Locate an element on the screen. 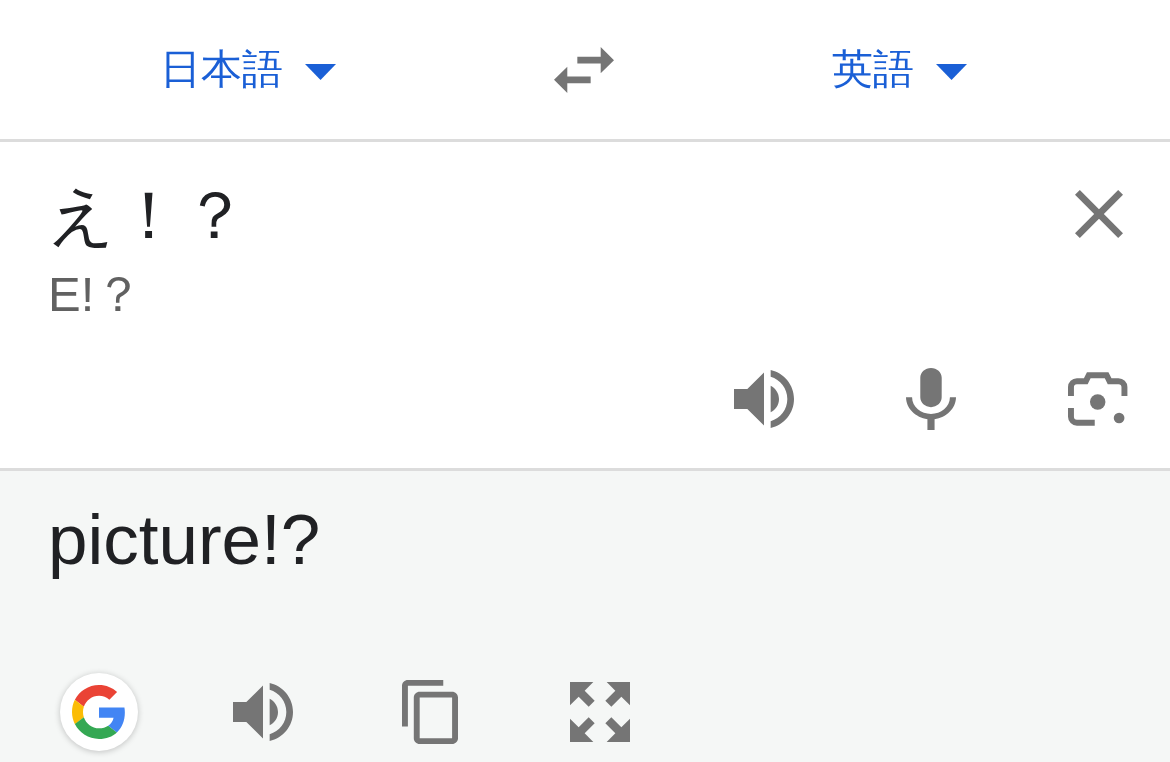 Image resolution: width=1170 pixels, height=762 pixels. language-selector: 日本語 is located at coordinates (248, 69).